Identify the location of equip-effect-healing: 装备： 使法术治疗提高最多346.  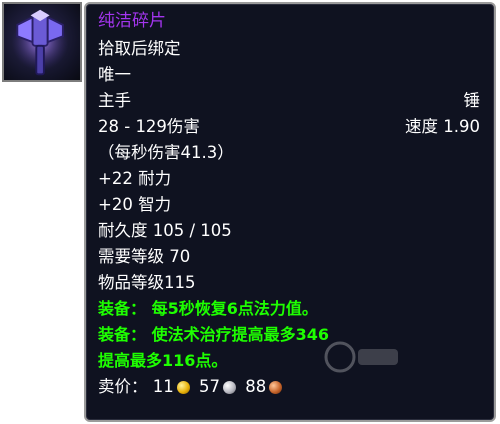
(213, 334).